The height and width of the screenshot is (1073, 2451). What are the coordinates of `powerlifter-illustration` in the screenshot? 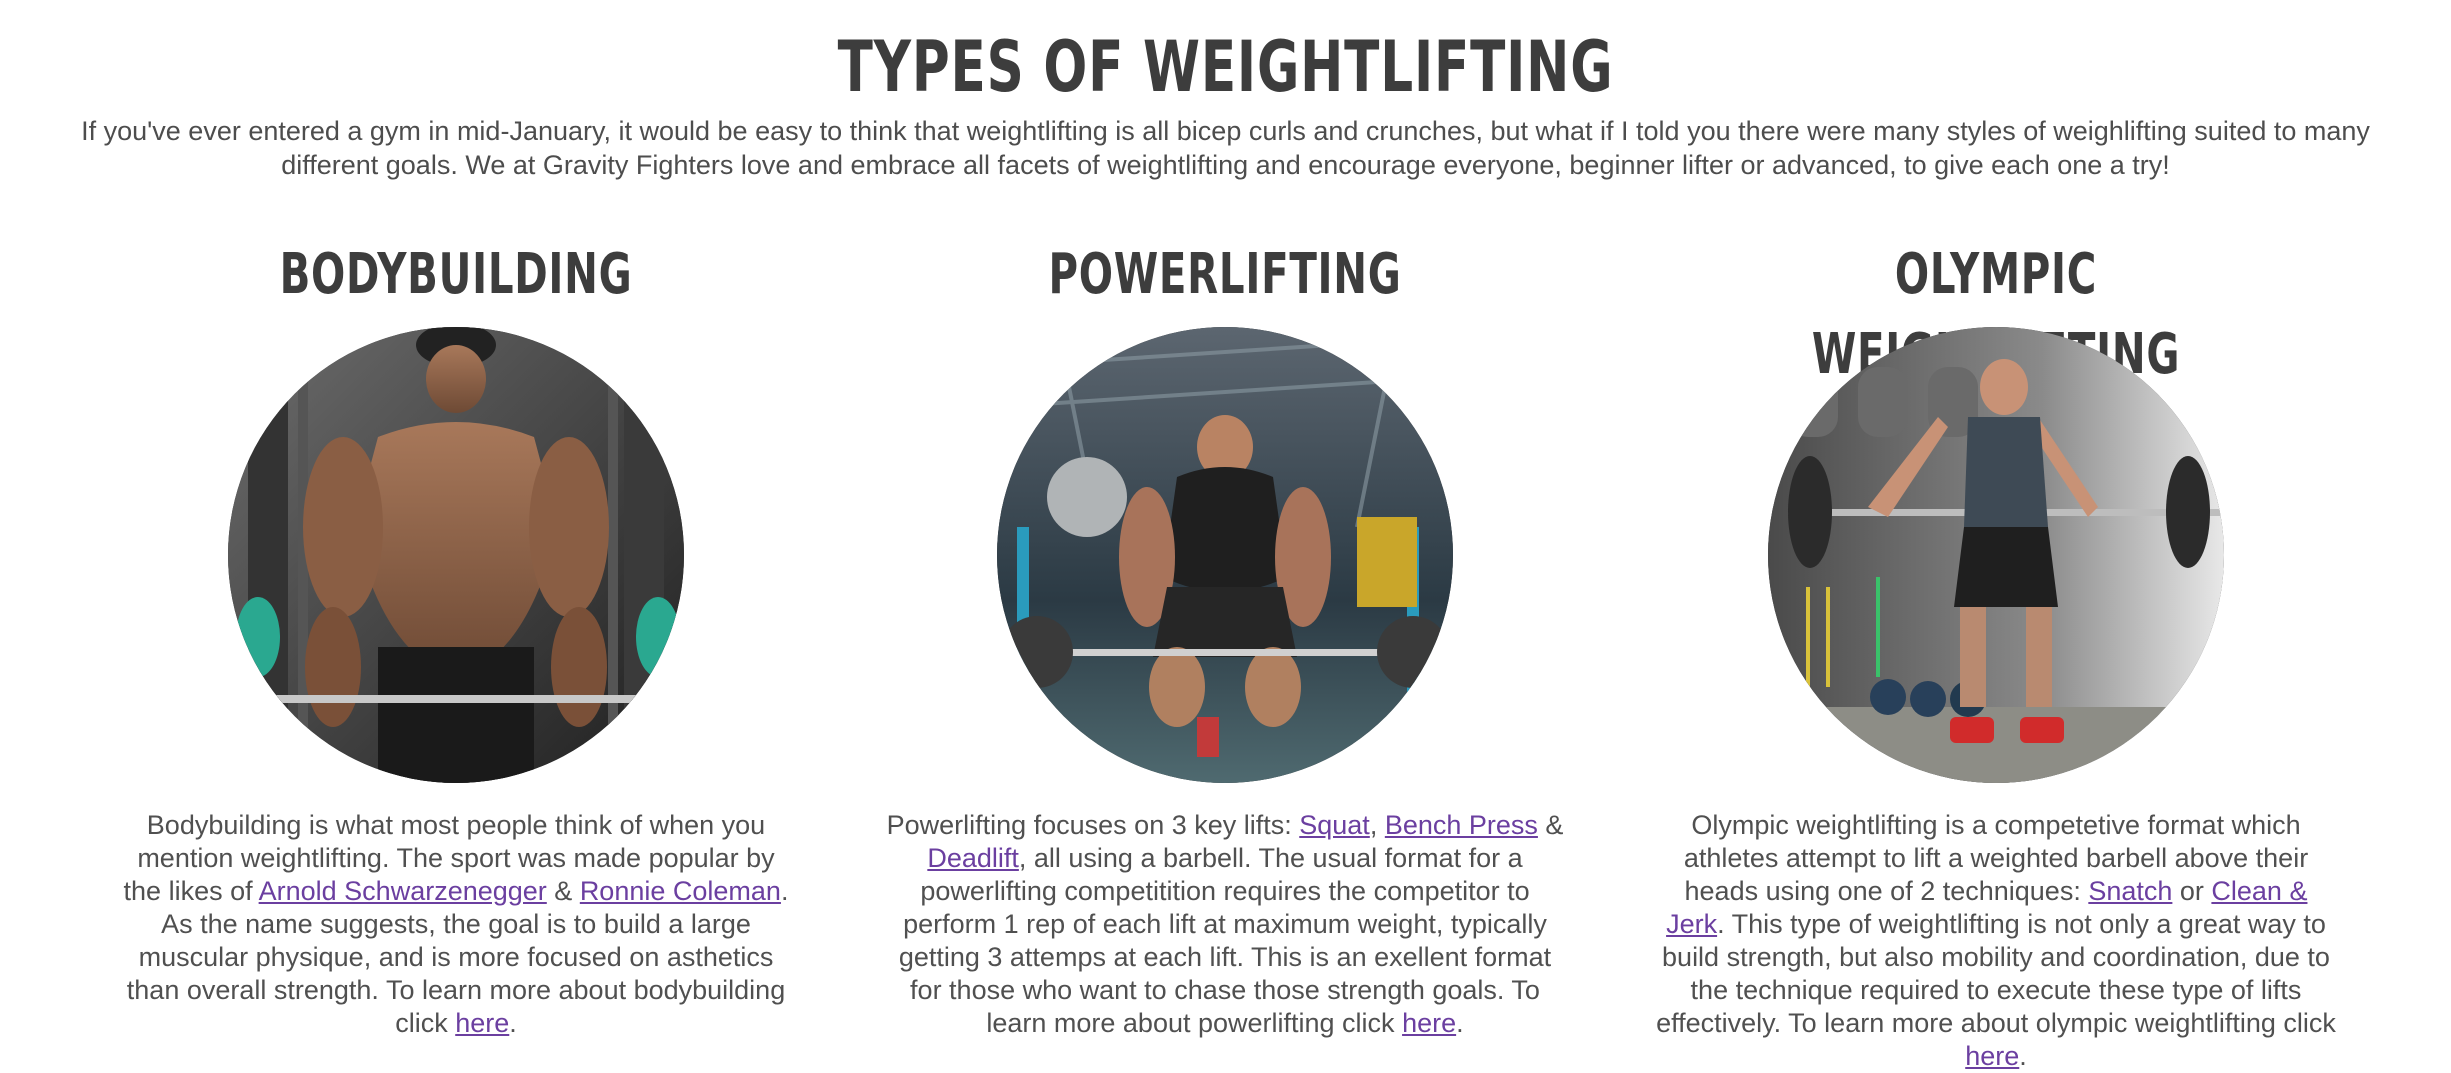 It's located at (1225, 555).